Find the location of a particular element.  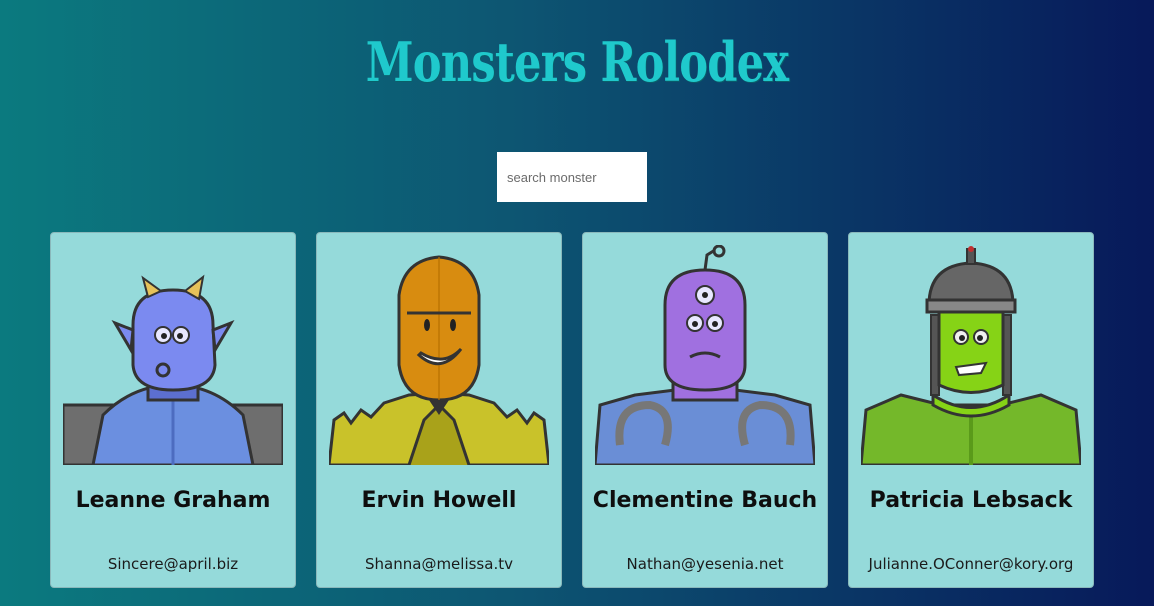

monster-name: Ervin Howell is located at coordinates (439, 500).